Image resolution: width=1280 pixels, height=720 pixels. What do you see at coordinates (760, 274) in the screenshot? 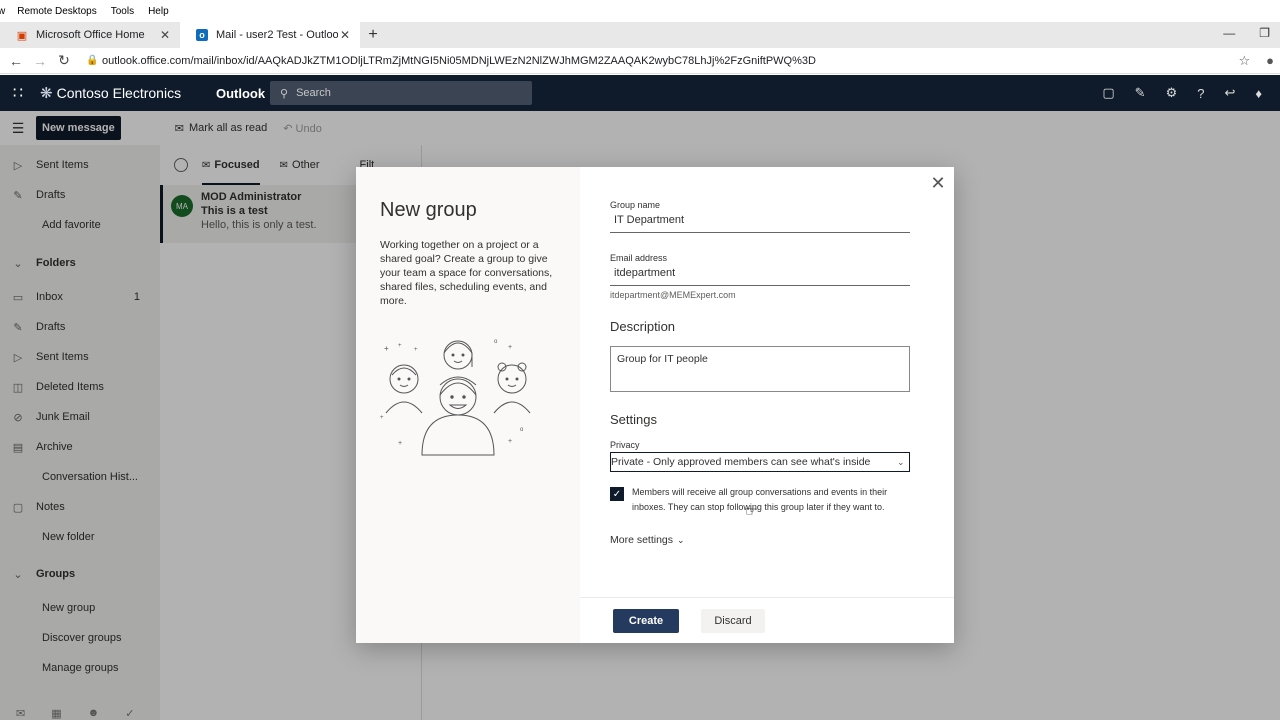
I see `email-input: itdepartment` at bounding box center [760, 274].